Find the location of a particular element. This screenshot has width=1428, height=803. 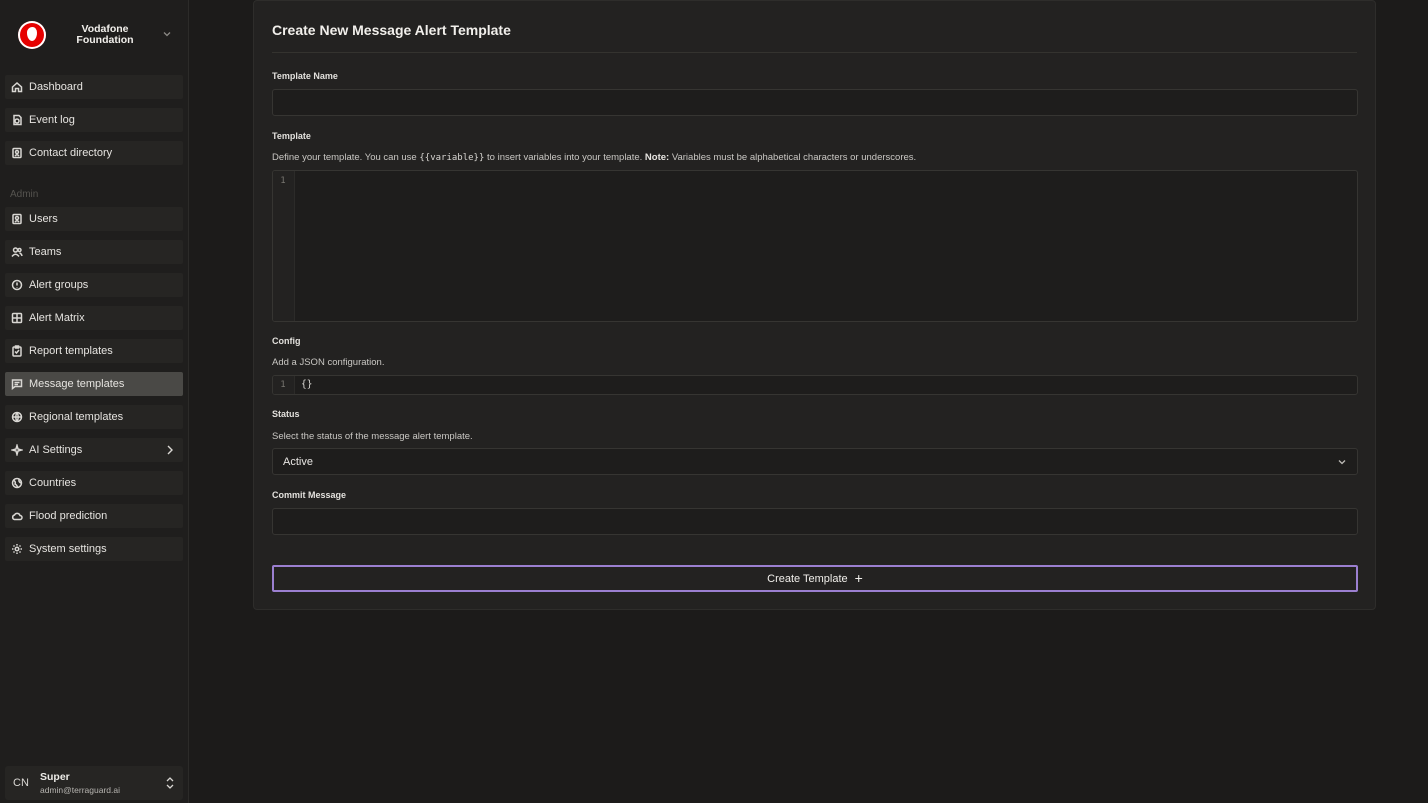

matrix-icon is located at coordinates (17, 318).